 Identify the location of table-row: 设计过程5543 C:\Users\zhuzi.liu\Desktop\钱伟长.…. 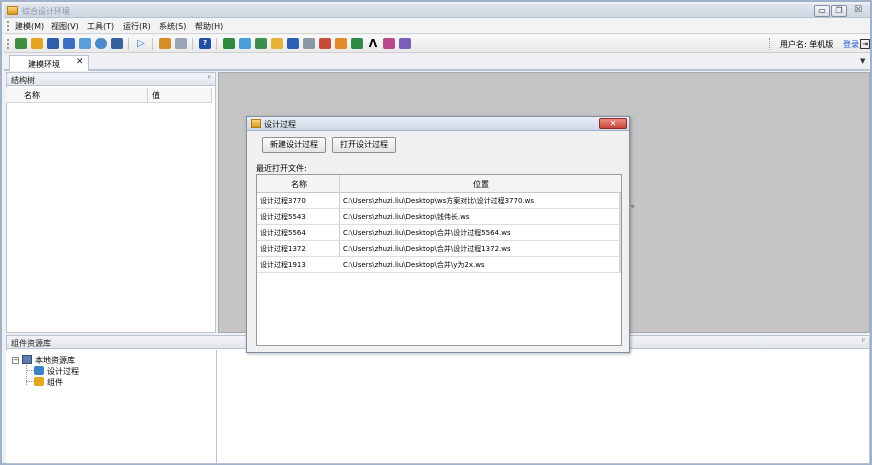
(439, 217).